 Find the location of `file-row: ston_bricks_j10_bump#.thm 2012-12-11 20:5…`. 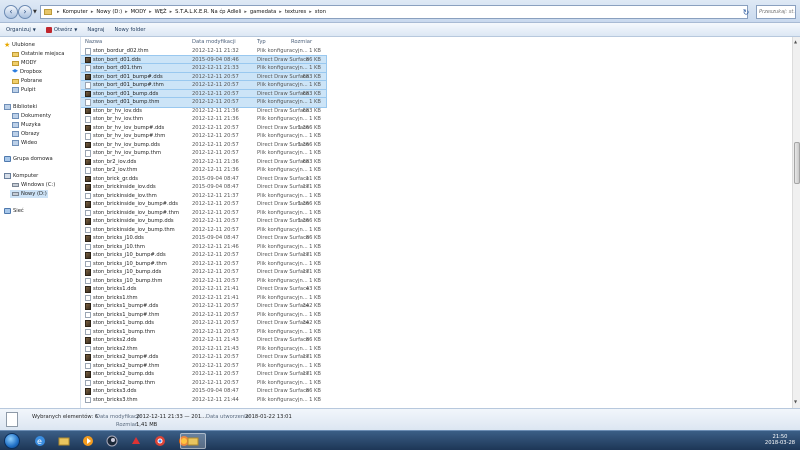

file-row: ston_bricks_j10_bump#.thm 2012-12-11 20:5… is located at coordinates (203, 264).